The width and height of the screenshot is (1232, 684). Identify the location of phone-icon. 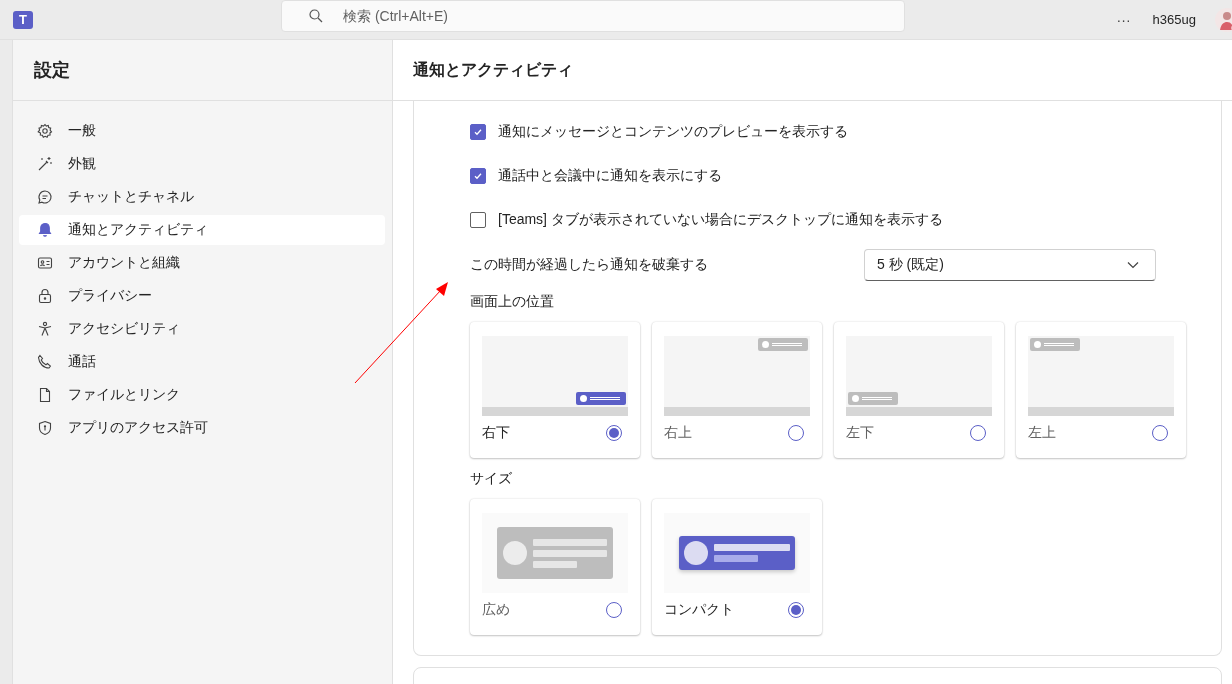
(45, 362).